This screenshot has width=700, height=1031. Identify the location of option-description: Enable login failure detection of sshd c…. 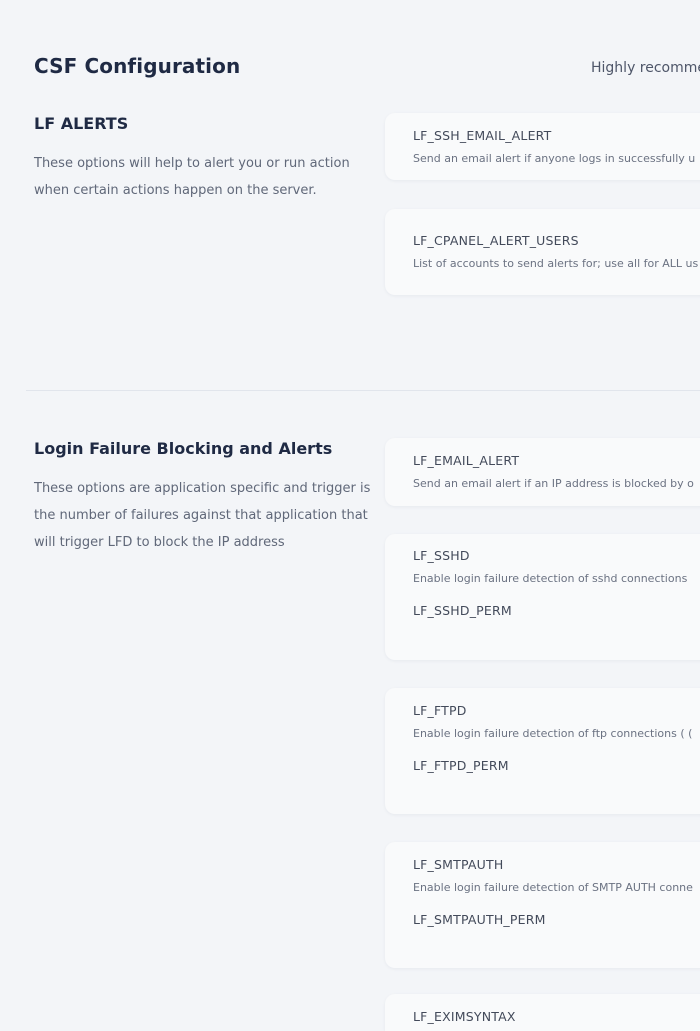
(550, 578).